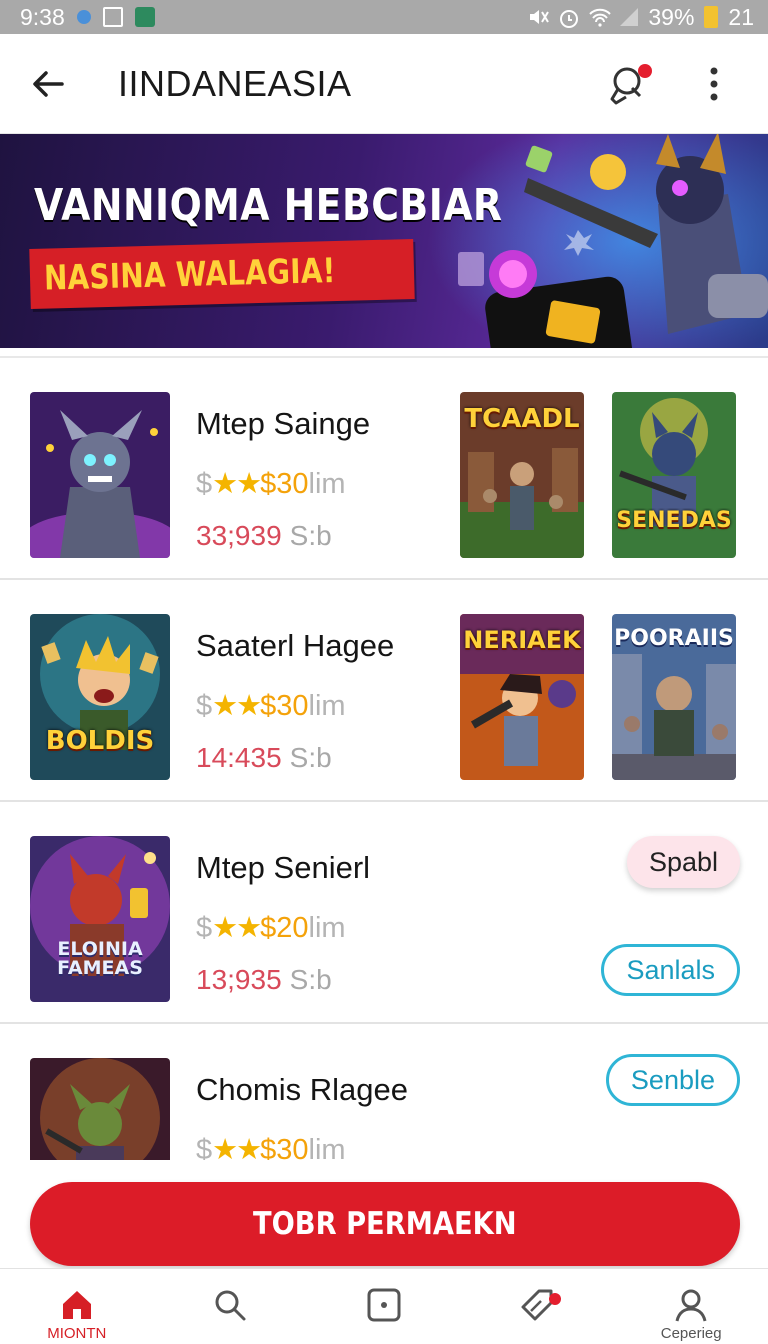 The image size is (768, 1344). I want to click on nav-item-search, so click(231, 1306).